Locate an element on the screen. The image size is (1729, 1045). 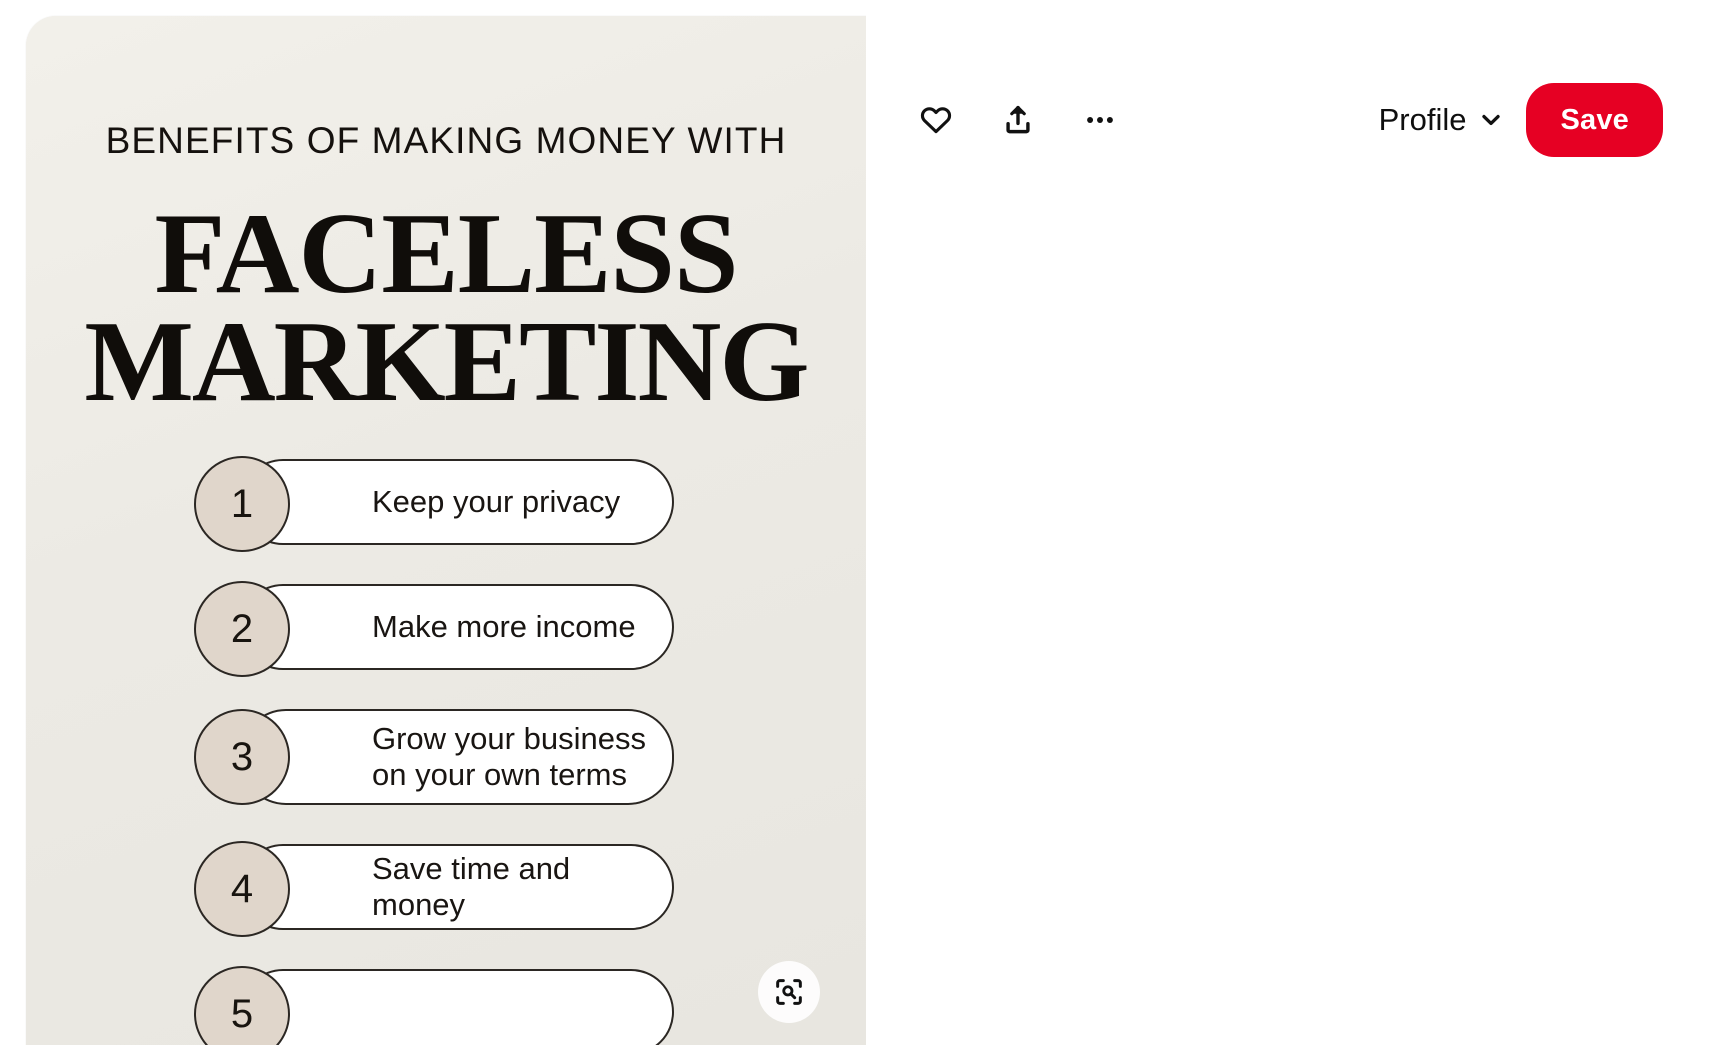
benefit-number: 1 is located at coordinates (242, 504).